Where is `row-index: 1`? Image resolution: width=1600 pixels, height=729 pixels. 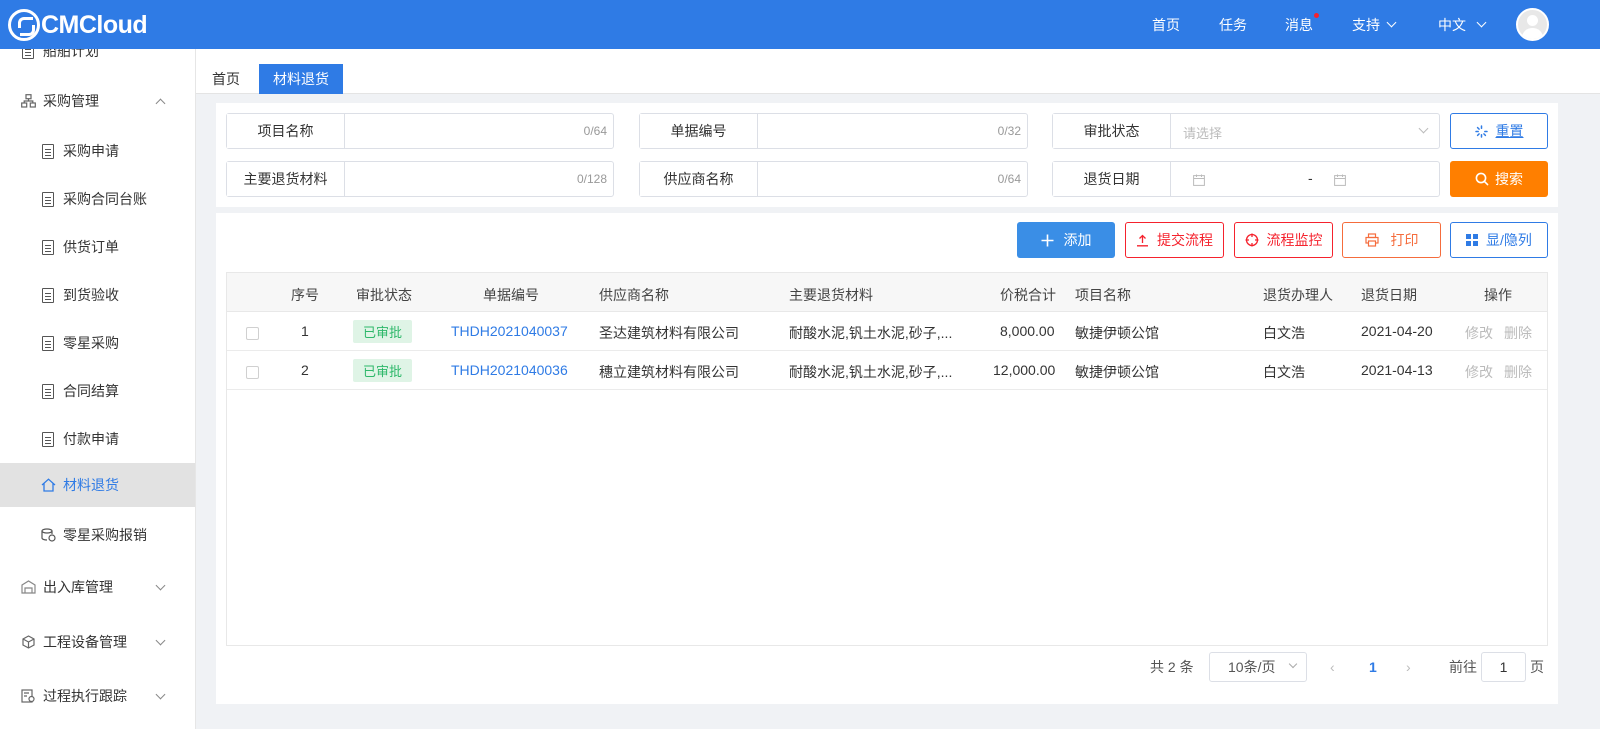 row-index: 1 is located at coordinates (305, 331).